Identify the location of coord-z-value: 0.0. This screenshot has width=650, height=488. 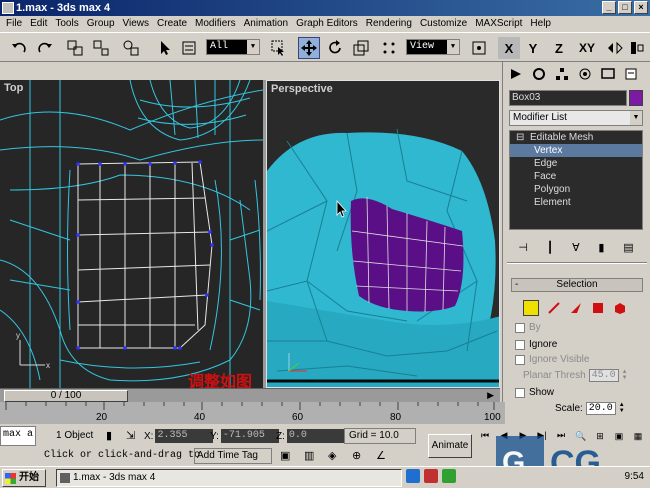
(315, 436).